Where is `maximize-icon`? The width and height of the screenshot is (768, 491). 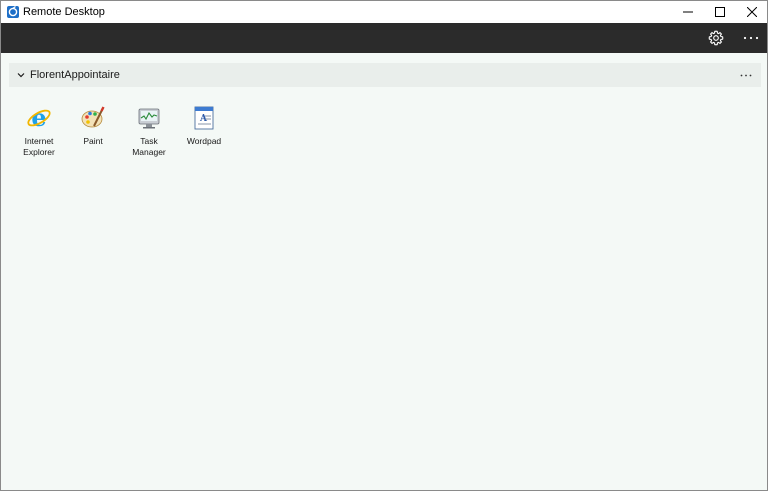 maximize-icon is located at coordinates (720, 12).